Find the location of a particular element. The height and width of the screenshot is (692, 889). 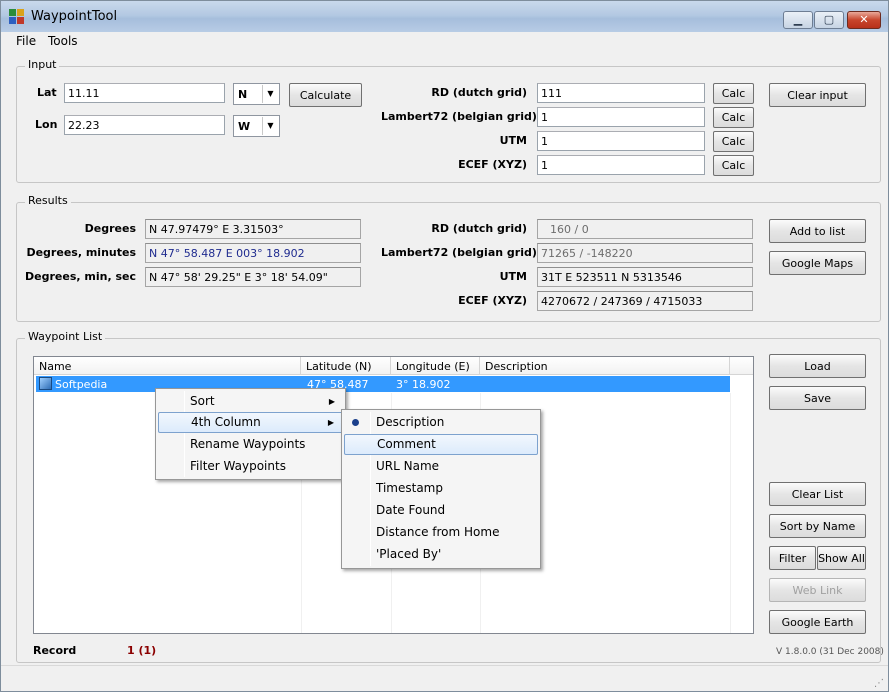

context-menu-sort-label: Sort is located at coordinates (202, 401).